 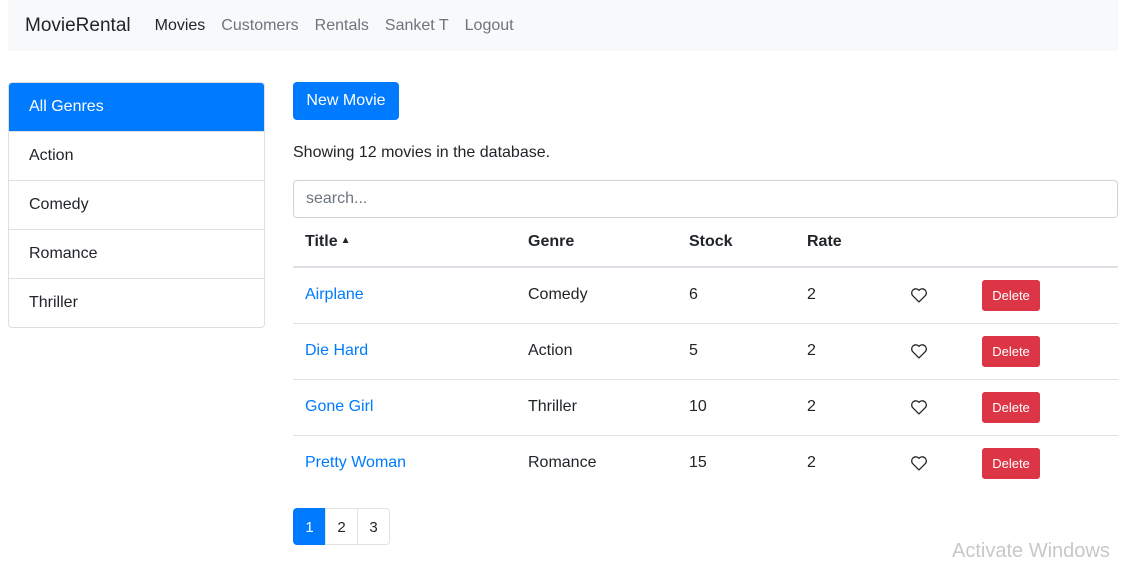 I want to click on table-row: Pretty Woman Romance 15 2 Delete, so click(x=705, y=462).